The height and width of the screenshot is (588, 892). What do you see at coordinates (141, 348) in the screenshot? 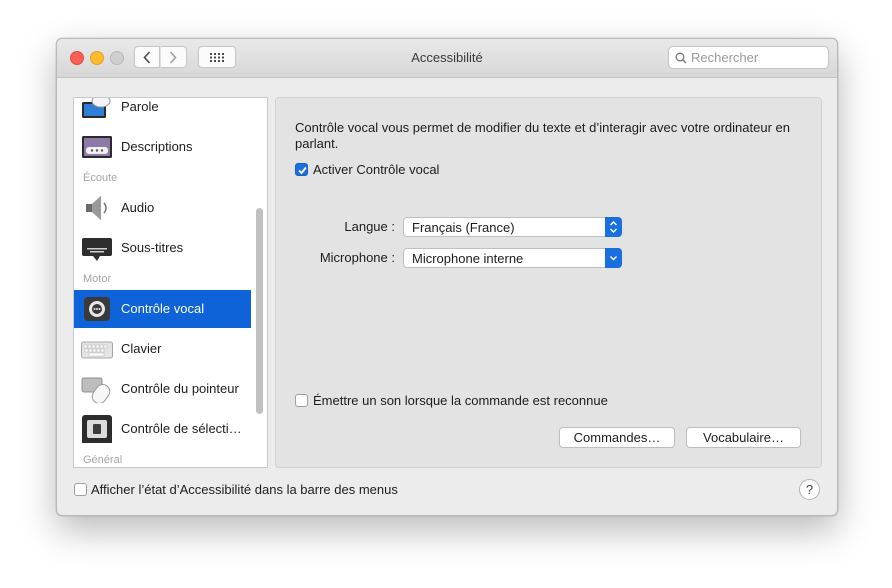
I see `sidebar-item-label: Clavier` at bounding box center [141, 348].